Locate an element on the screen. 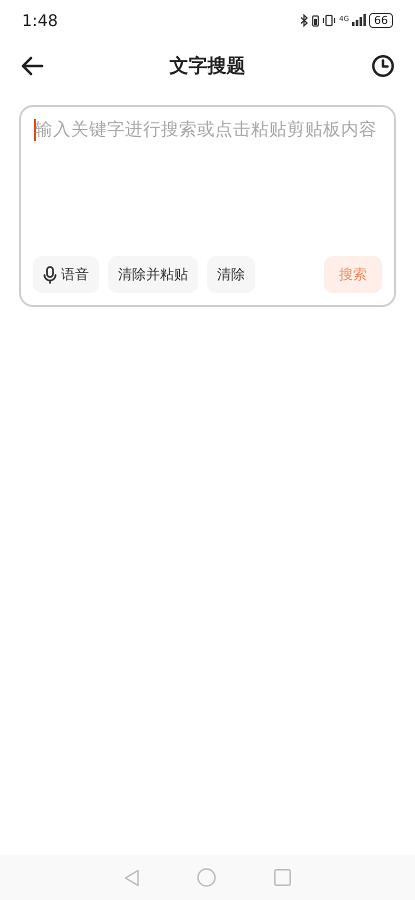  bluetooth-icon is located at coordinates (305, 20).